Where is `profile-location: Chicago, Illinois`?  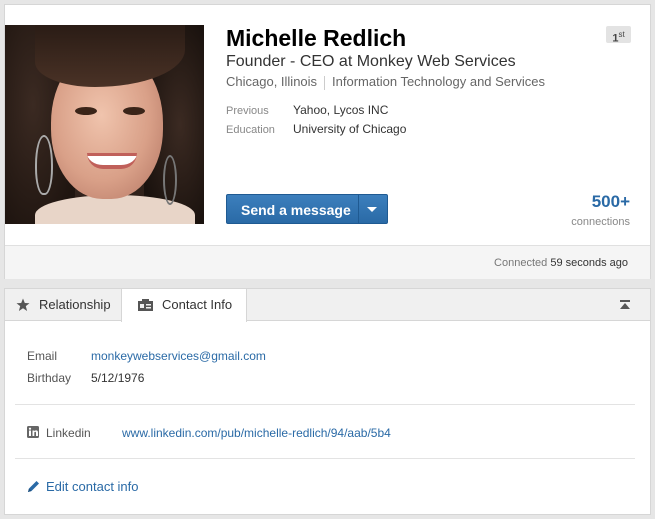
profile-location: Chicago, Illinois is located at coordinates (271, 81).